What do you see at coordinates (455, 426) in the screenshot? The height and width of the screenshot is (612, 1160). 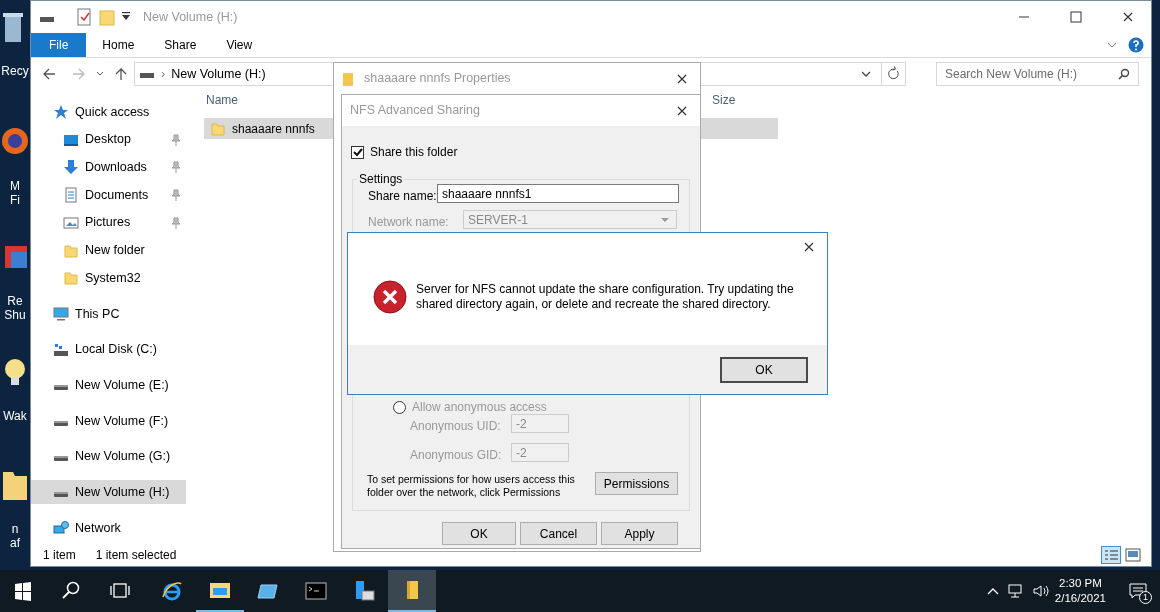 I see `field-label: Anonymous UID:` at bounding box center [455, 426].